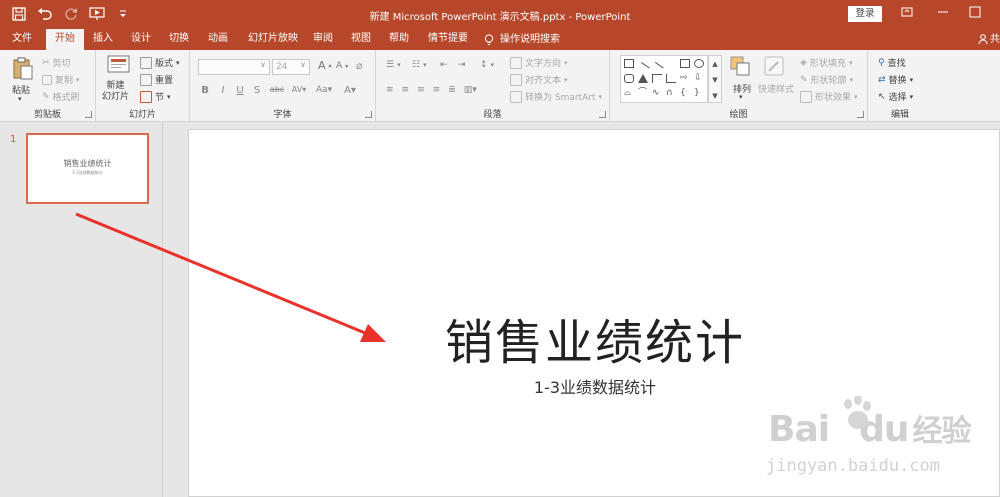 The height and width of the screenshot is (497, 1000). I want to click on shape-curve-icon: ⌒, so click(643, 93).